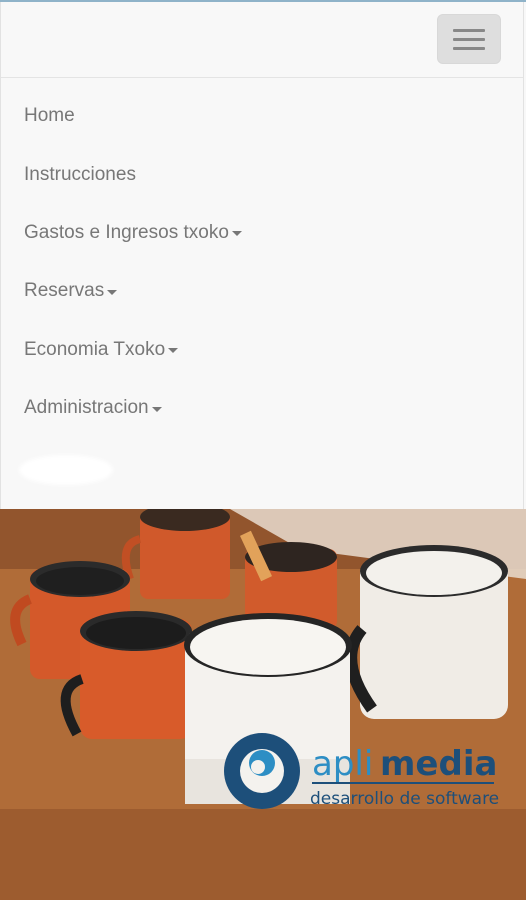  What do you see at coordinates (342, 764) in the screenshot?
I see `logo-name-part1: apli` at bounding box center [342, 764].